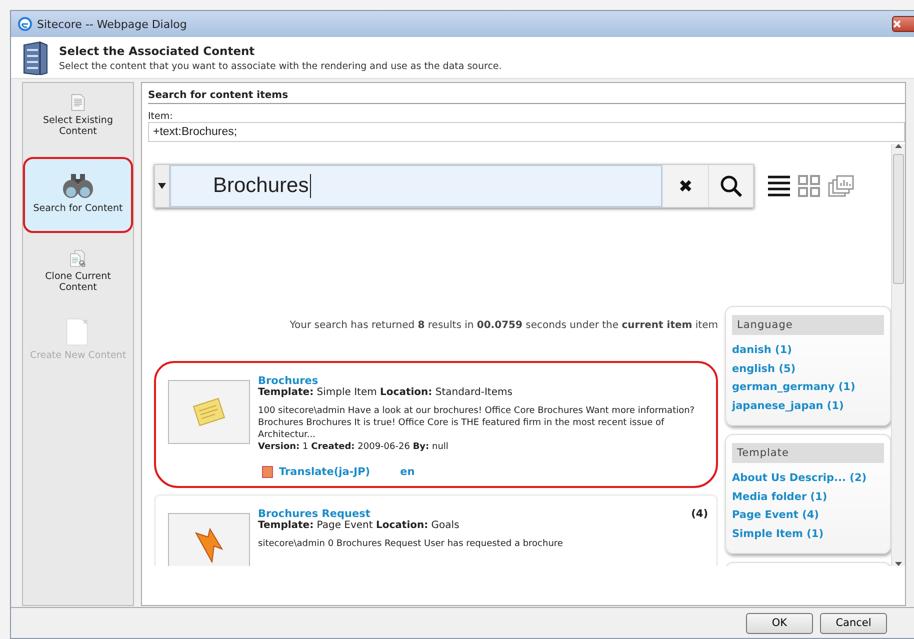 The image size is (914, 639). Describe the element at coordinates (808, 533) in the screenshot. I see `facet-link: Simple Item (1)` at that location.